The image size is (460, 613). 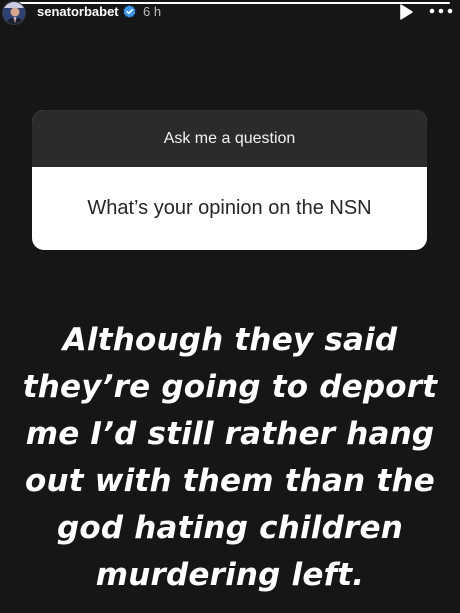 What do you see at coordinates (230, 528) in the screenshot?
I see `caption-line: god hating children` at bounding box center [230, 528].